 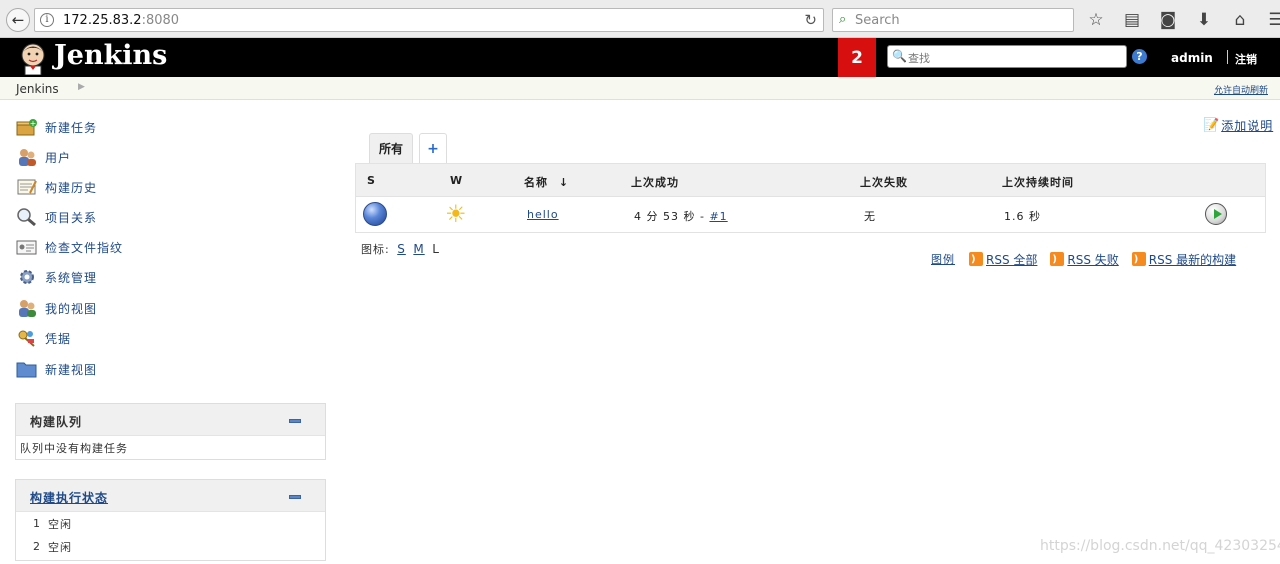 I want to click on sidebar-item-my-views: 我的视图, so click(x=56, y=308).